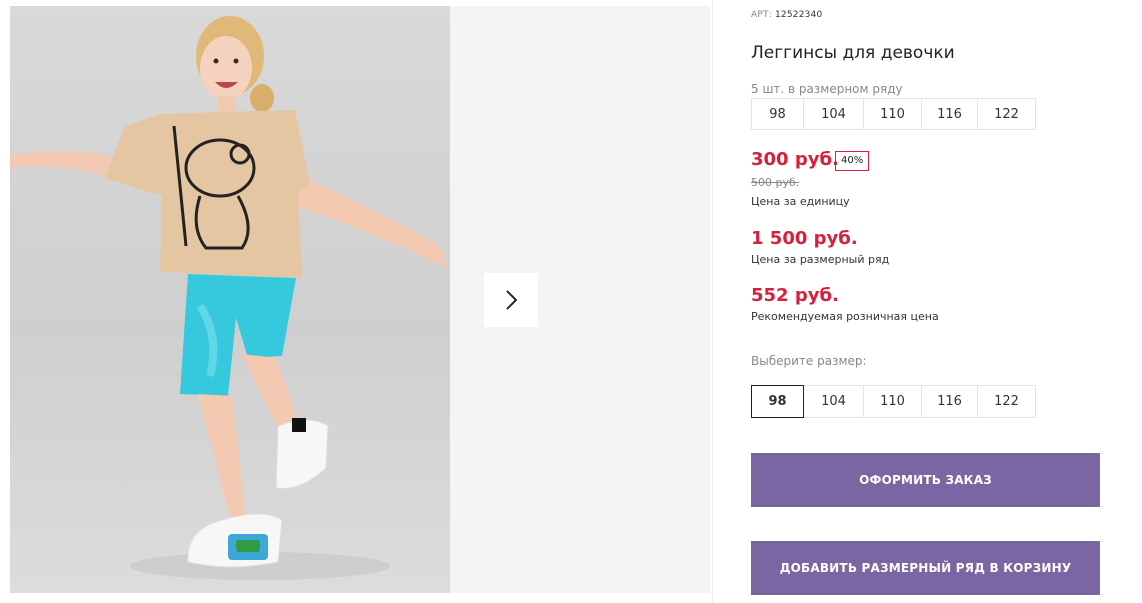 This screenshot has width=1142, height=603. I want to click on gallery-next-button, so click(511, 300).